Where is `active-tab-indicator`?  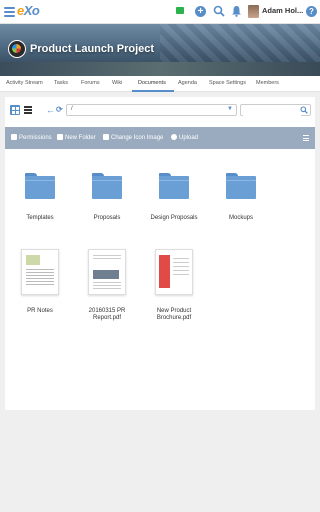
active-tab-indicator is located at coordinates (153, 91).